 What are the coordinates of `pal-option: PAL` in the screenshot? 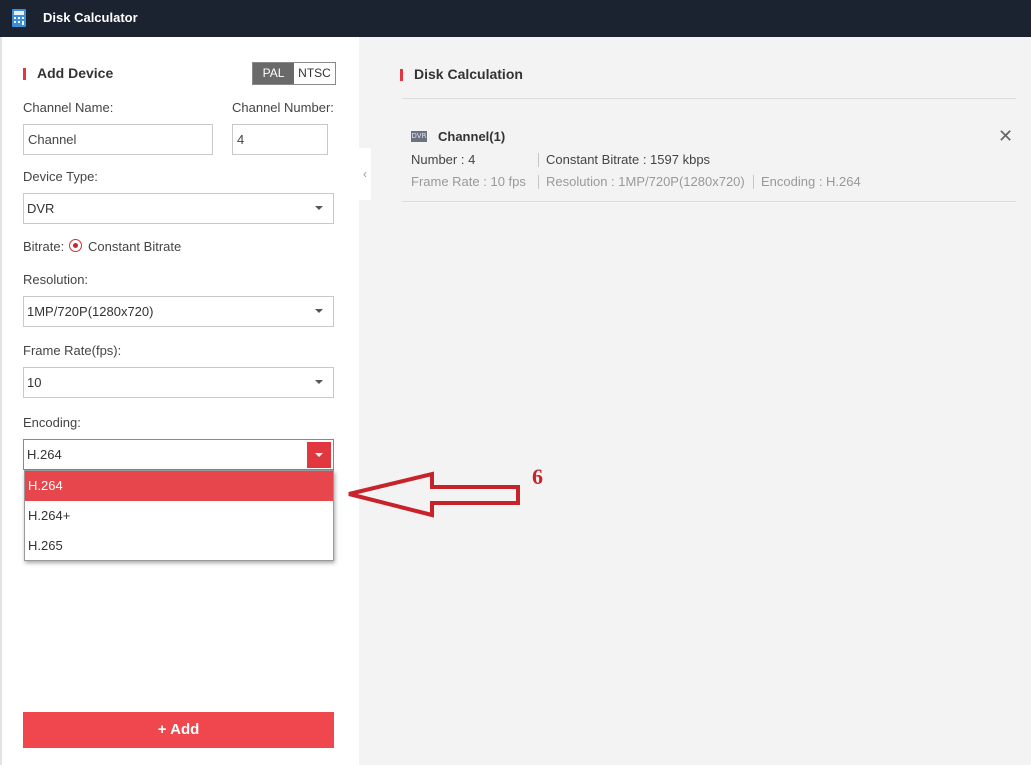 It's located at (273, 73).